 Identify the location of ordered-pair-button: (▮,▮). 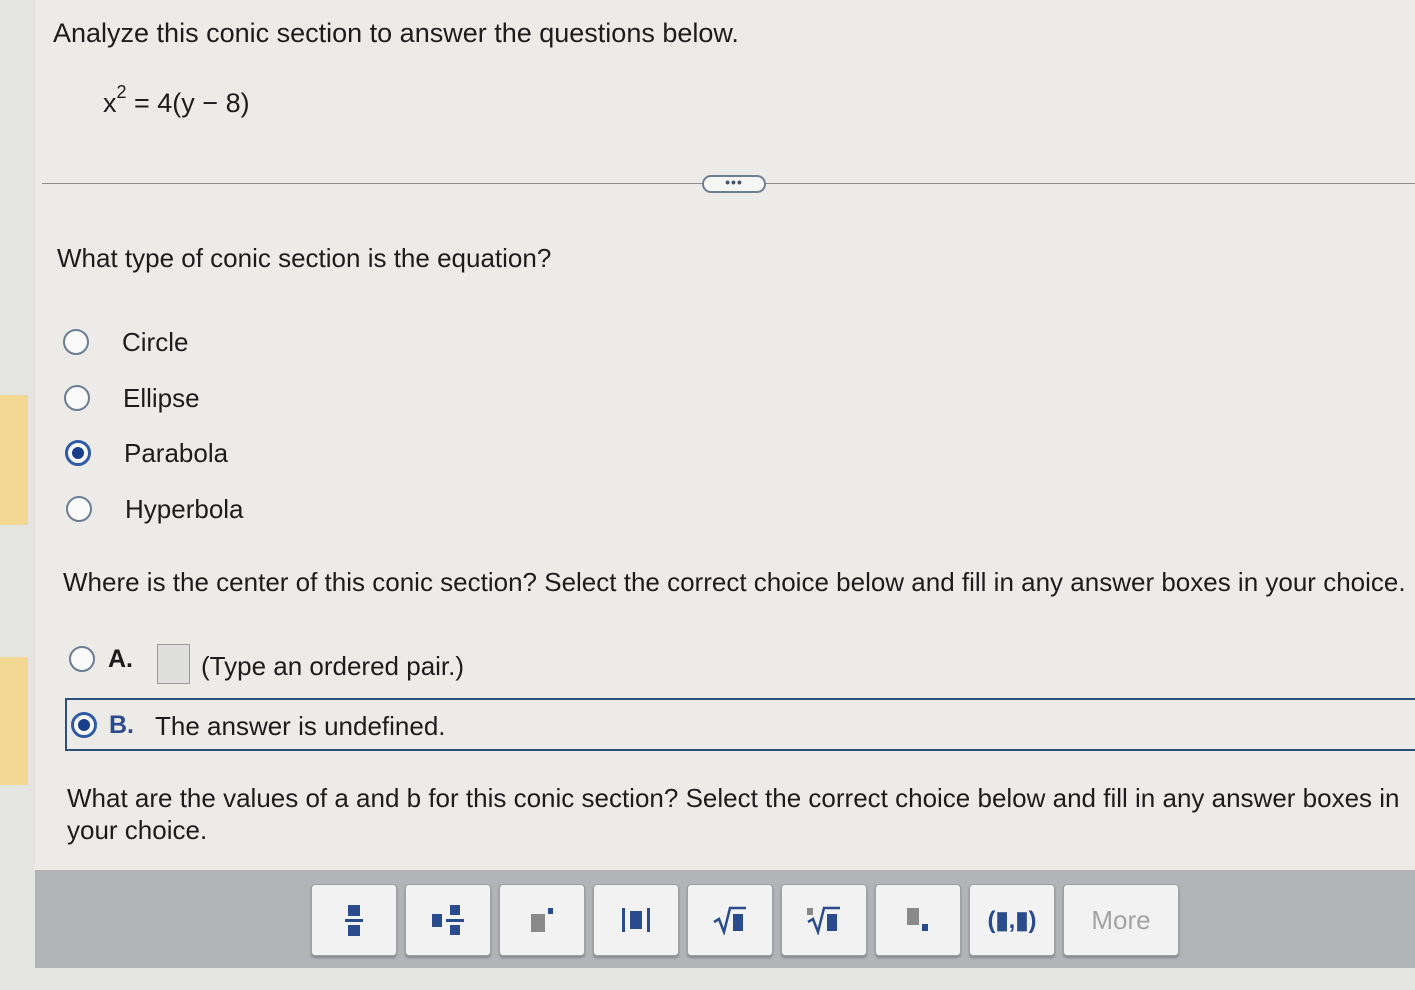
(1012, 920).